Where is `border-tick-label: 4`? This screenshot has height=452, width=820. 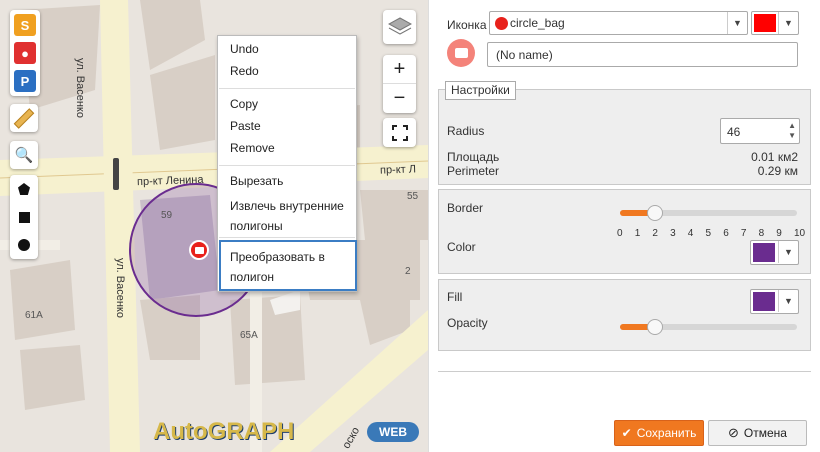
border-tick-label: 4 is located at coordinates (690, 233).